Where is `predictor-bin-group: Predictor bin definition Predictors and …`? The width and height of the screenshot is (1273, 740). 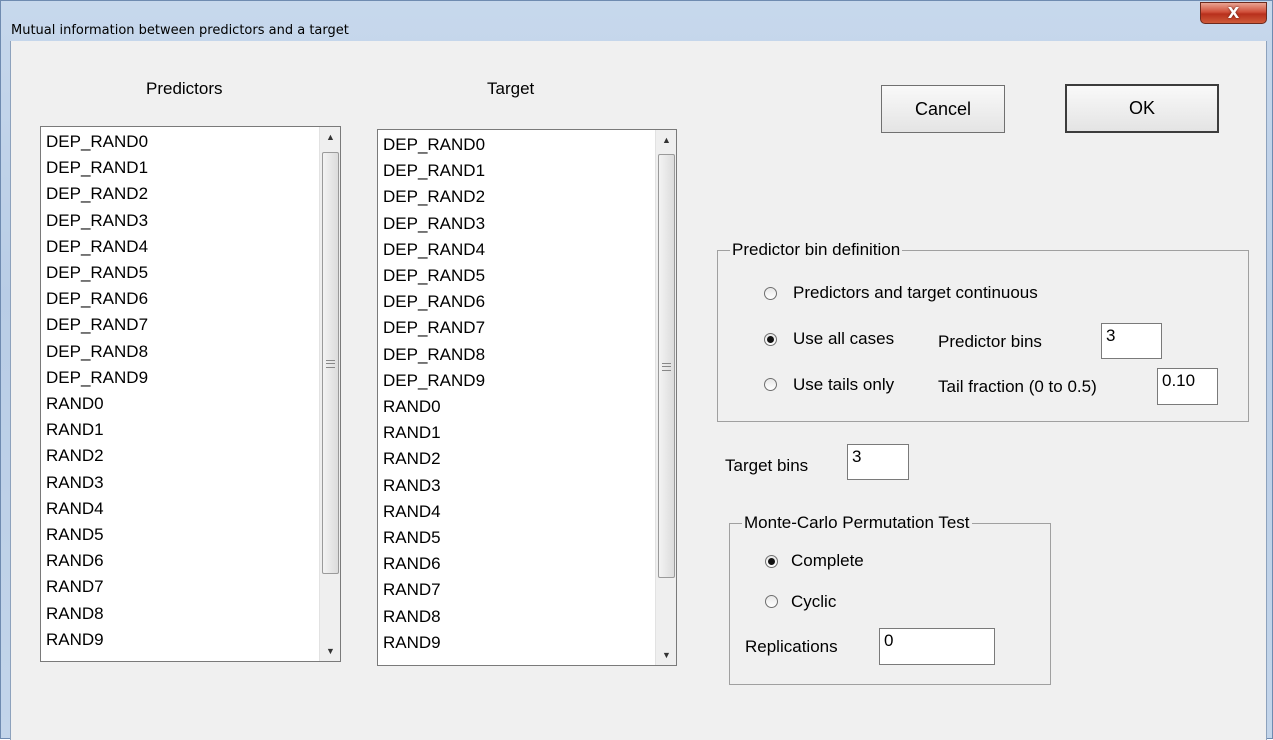
predictor-bin-group: Predictor bin definition Predictors and … is located at coordinates (983, 331).